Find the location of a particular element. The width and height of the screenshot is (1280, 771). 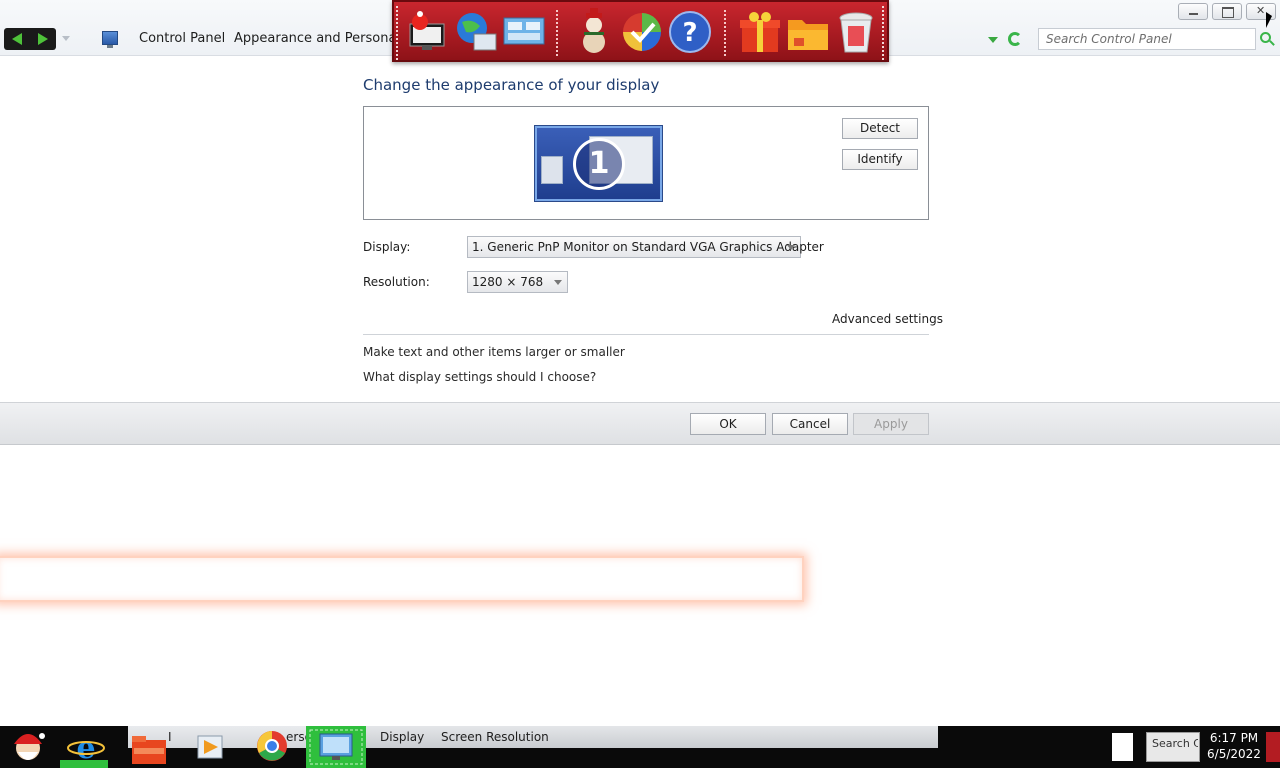

dock-left-edge is located at coordinates (397, 33).